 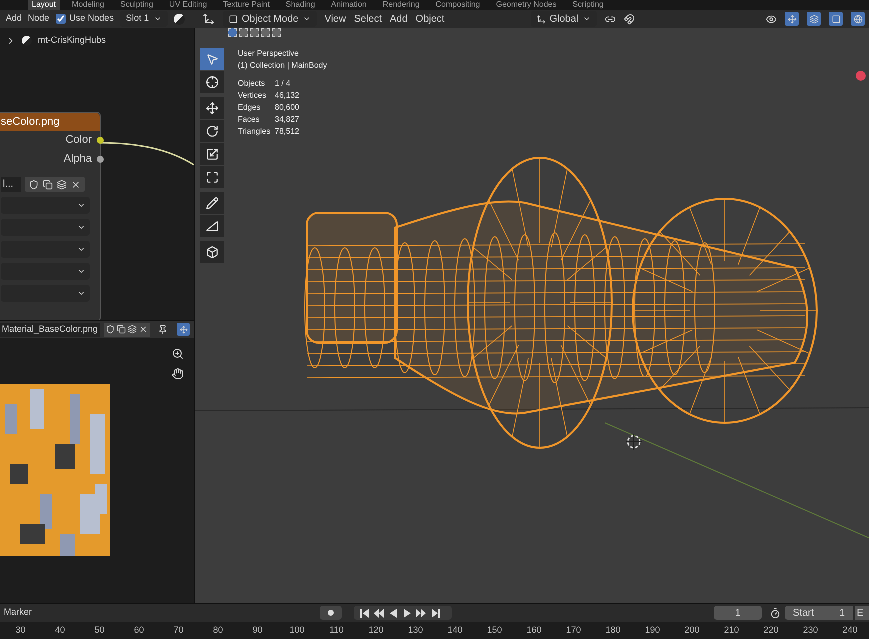 What do you see at coordinates (588, 5) in the screenshot?
I see `workspace-tab: Scripting` at bounding box center [588, 5].